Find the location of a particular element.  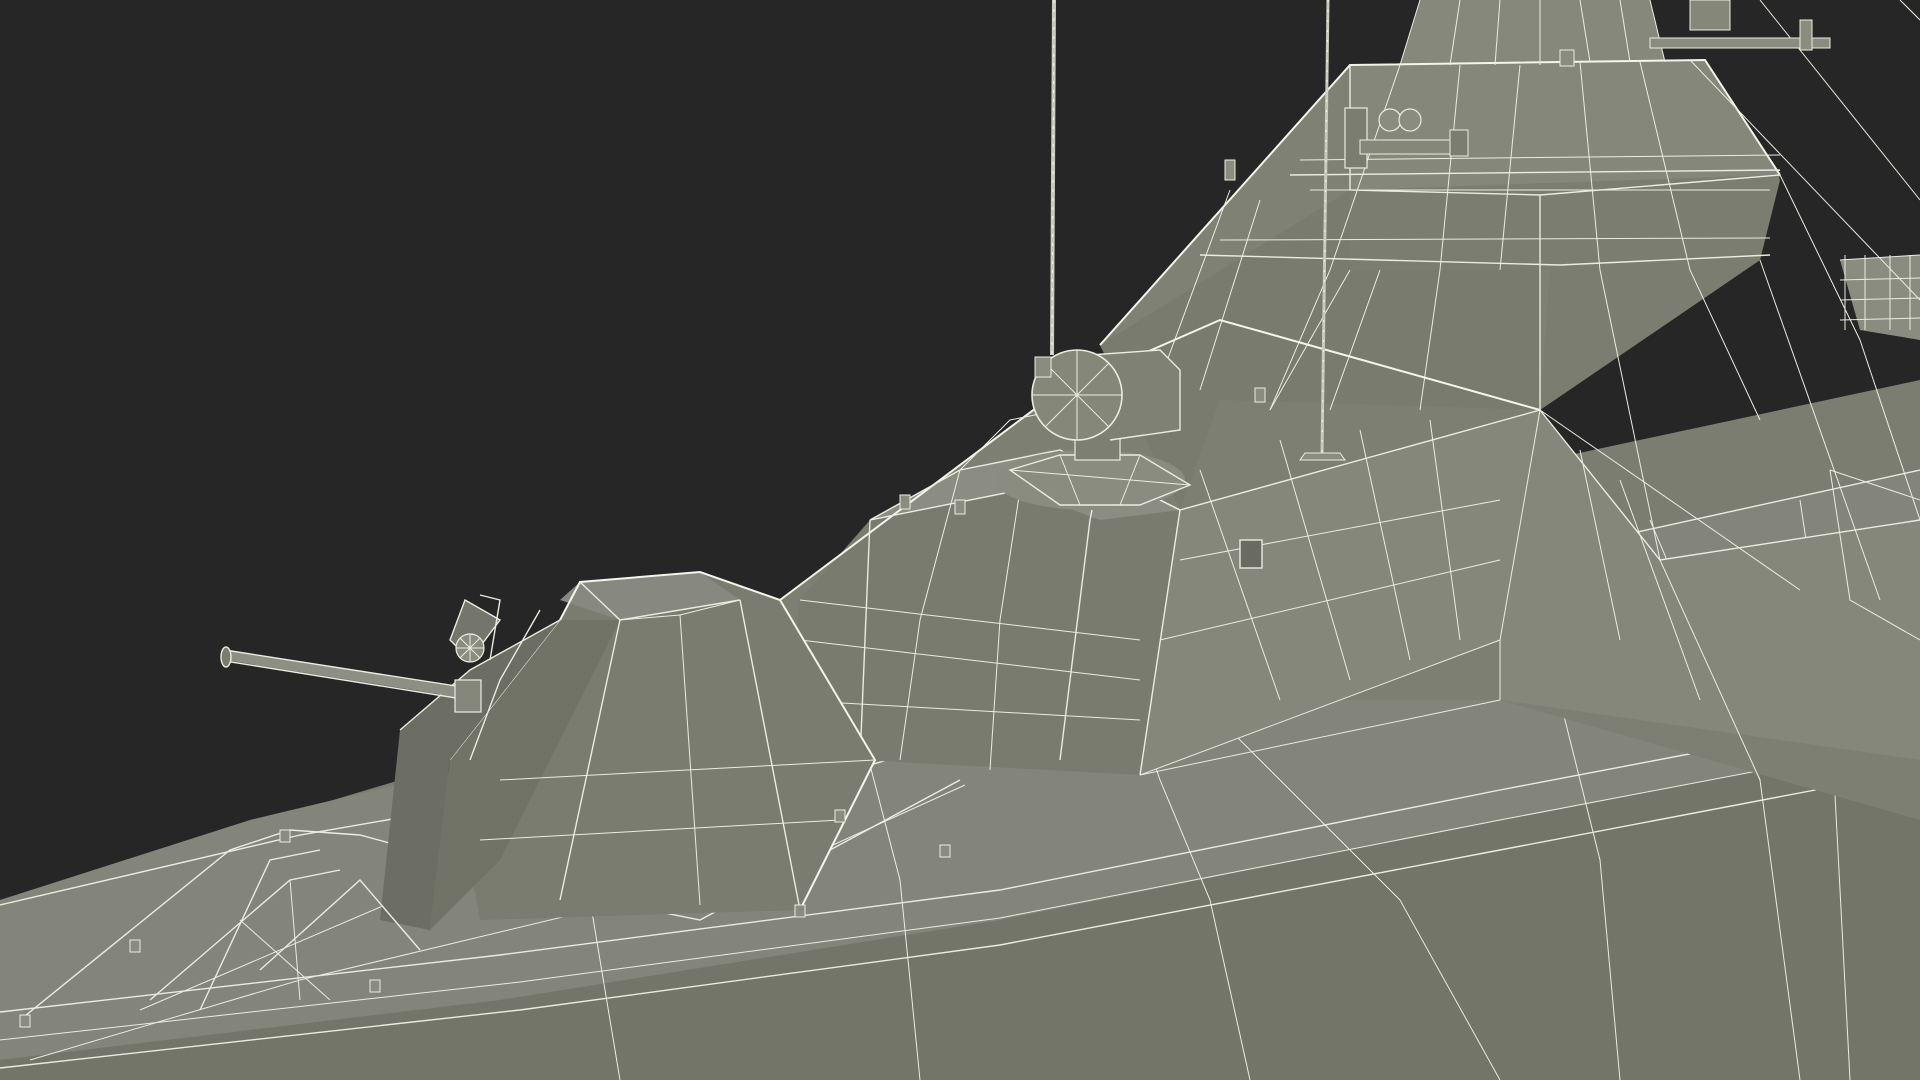

muzzle is located at coordinates (226, 657).